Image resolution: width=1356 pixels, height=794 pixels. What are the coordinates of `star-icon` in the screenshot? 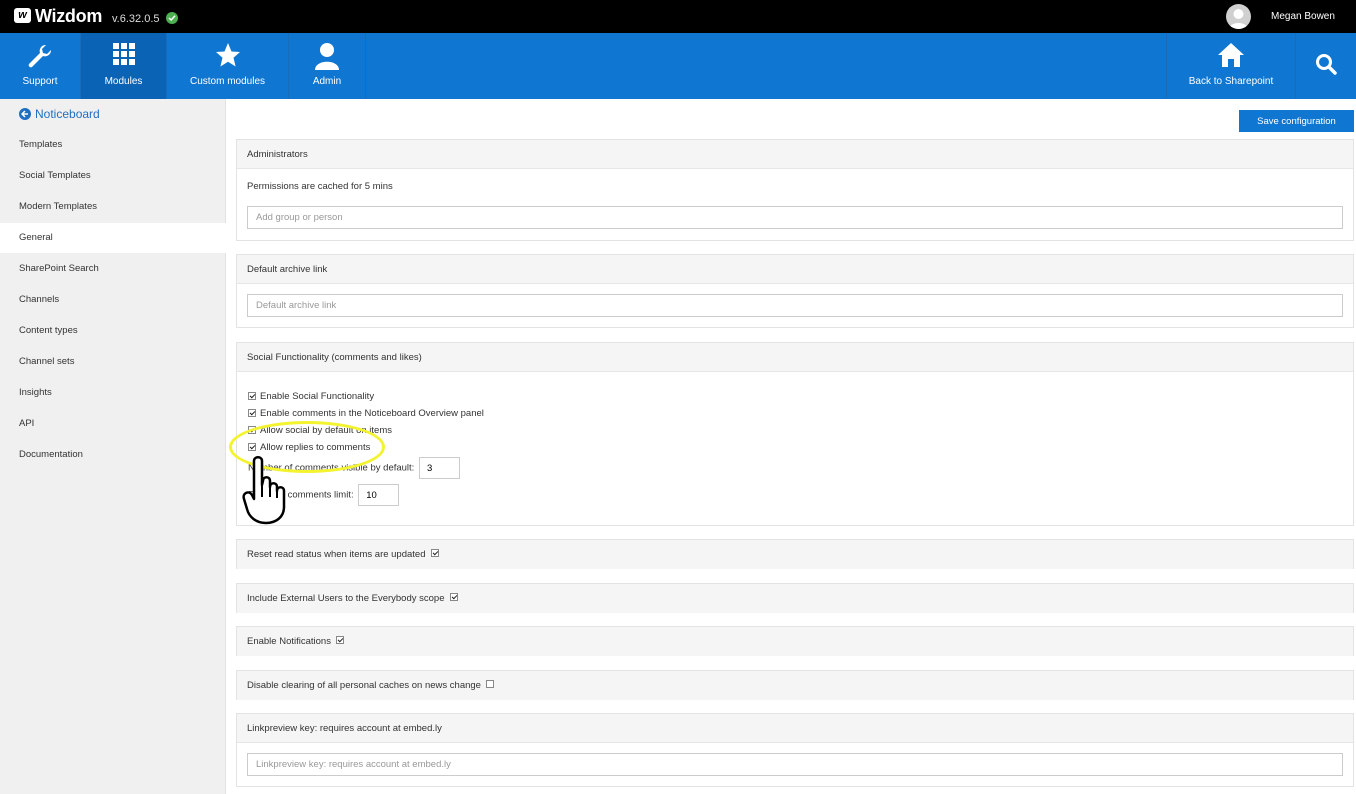 It's located at (228, 56).